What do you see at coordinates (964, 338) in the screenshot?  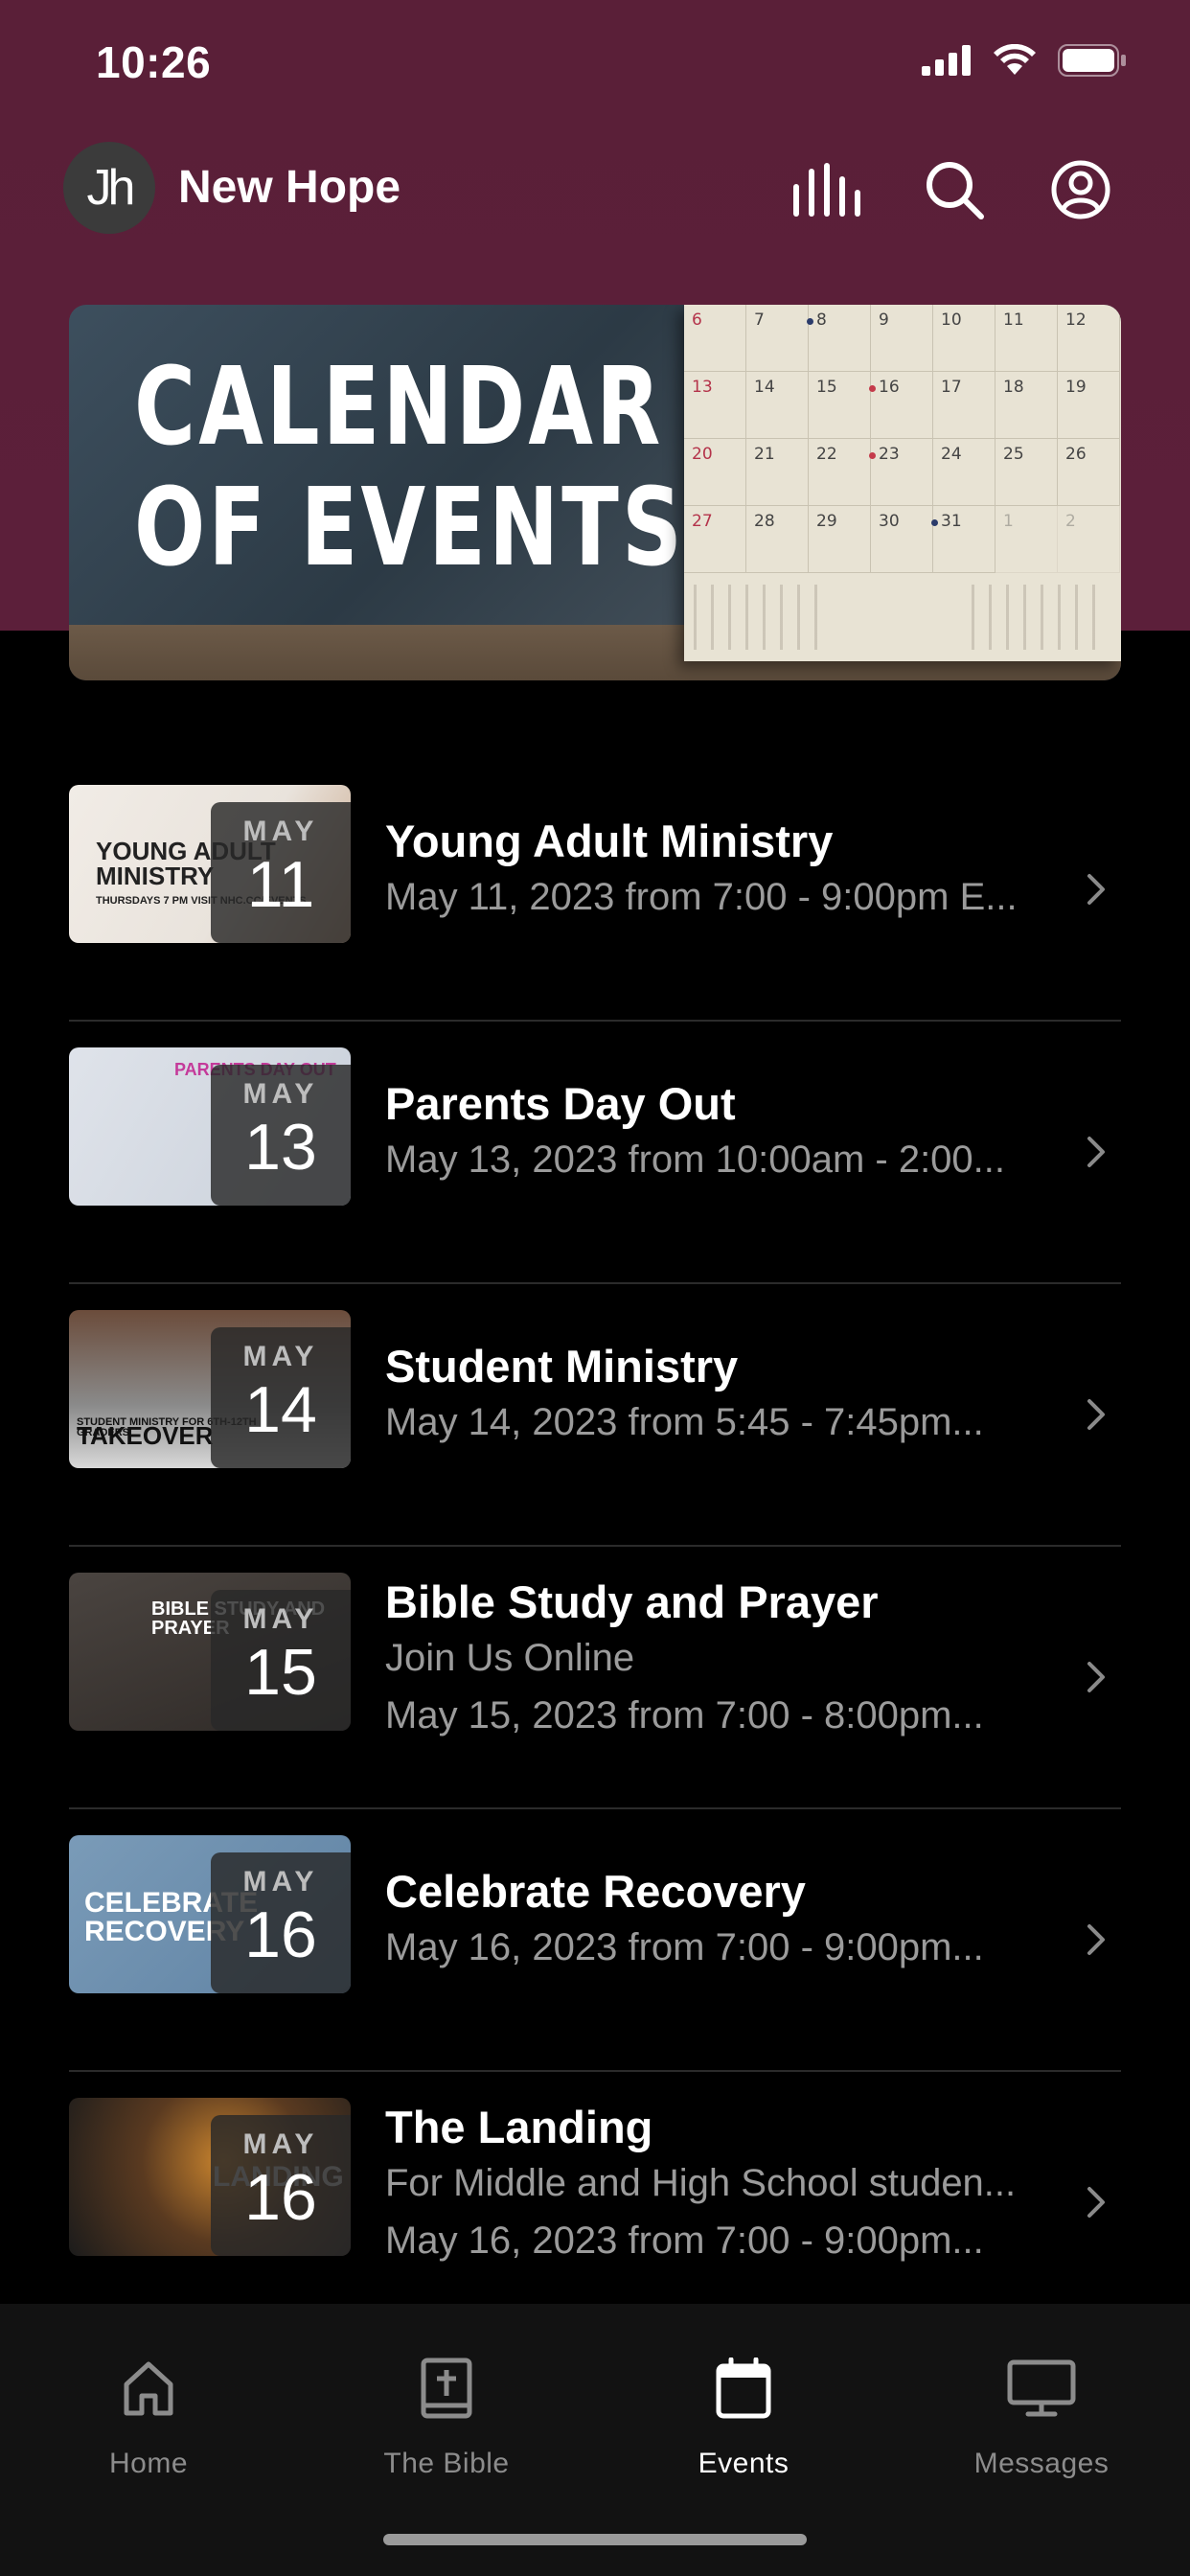 I see `calendar-day-cell: 10` at bounding box center [964, 338].